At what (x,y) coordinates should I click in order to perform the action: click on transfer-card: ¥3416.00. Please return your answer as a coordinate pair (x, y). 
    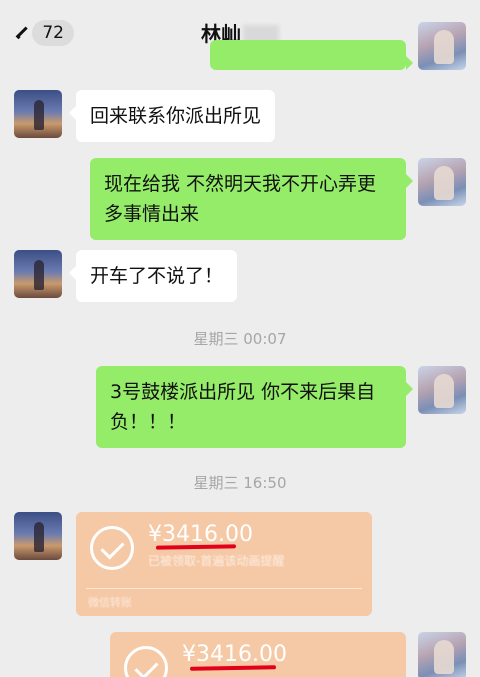
    Looking at the image, I should click on (258, 654).